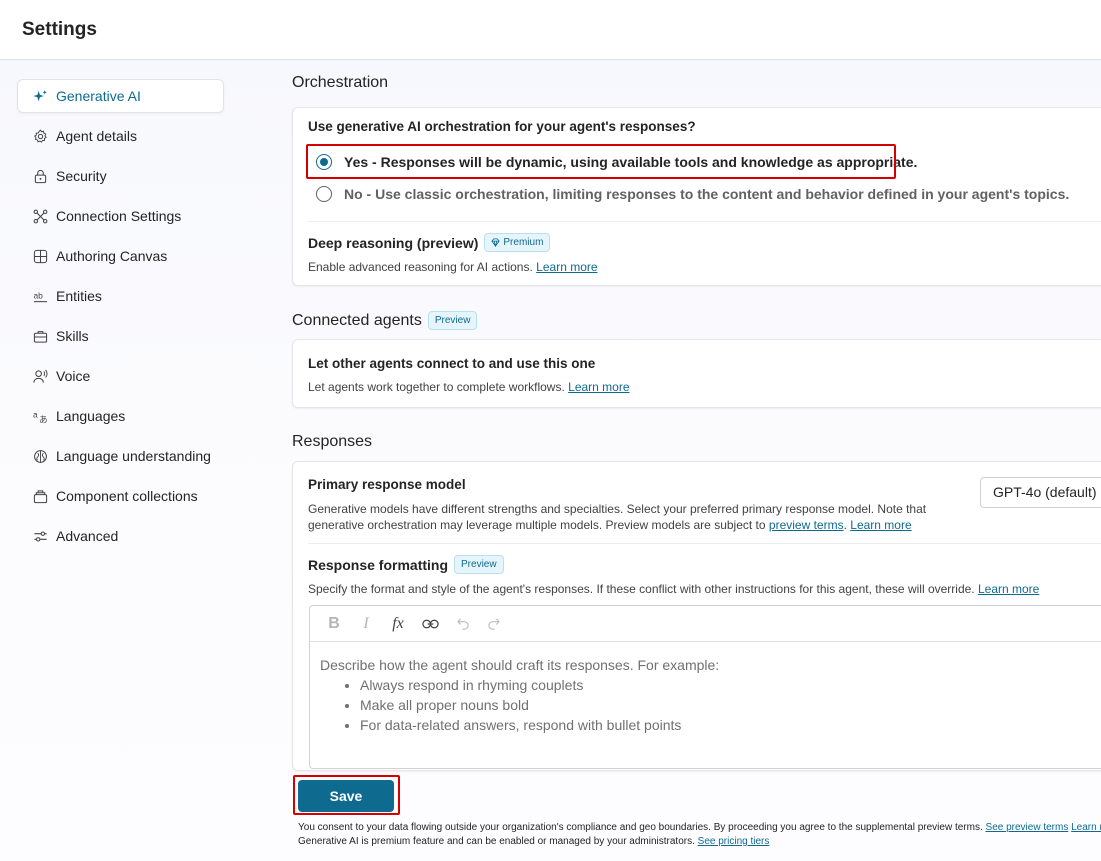  What do you see at coordinates (430, 624) in the screenshot?
I see `link-icon` at bounding box center [430, 624].